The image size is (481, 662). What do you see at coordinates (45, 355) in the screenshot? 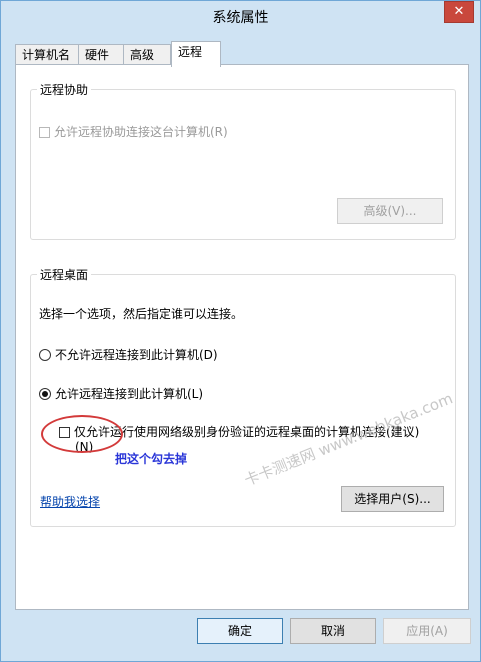
I see `radio-button` at bounding box center [45, 355].